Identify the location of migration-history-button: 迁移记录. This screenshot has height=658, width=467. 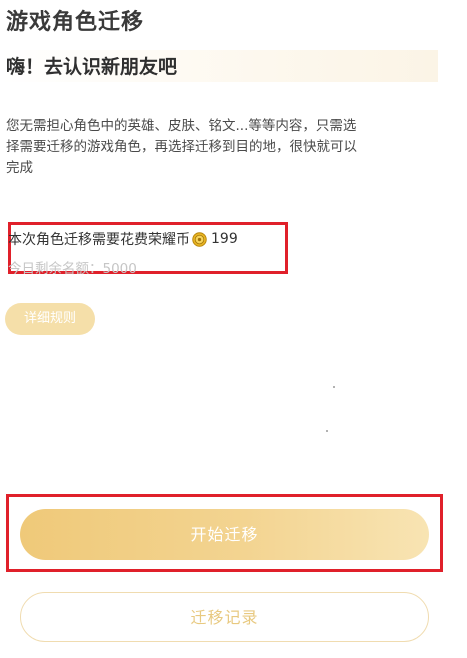
(224, 617).